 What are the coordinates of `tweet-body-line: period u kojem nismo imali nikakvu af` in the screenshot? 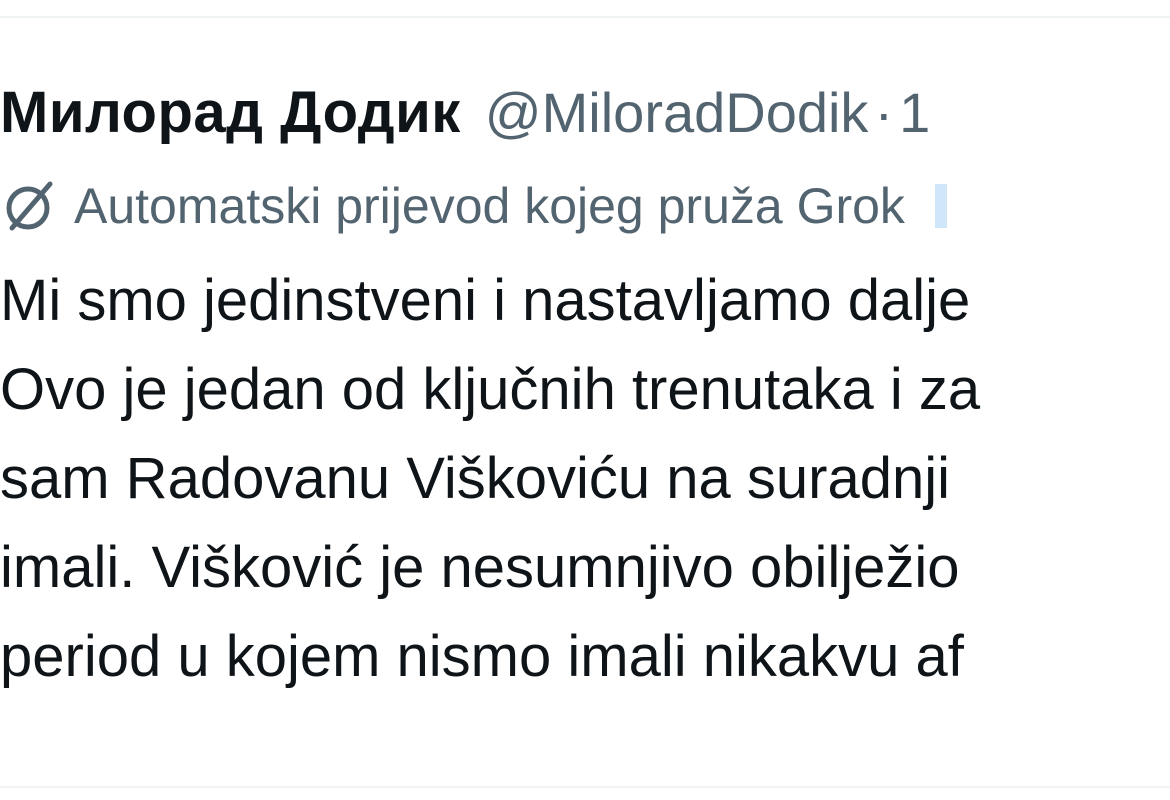 It's located at (482, 656).